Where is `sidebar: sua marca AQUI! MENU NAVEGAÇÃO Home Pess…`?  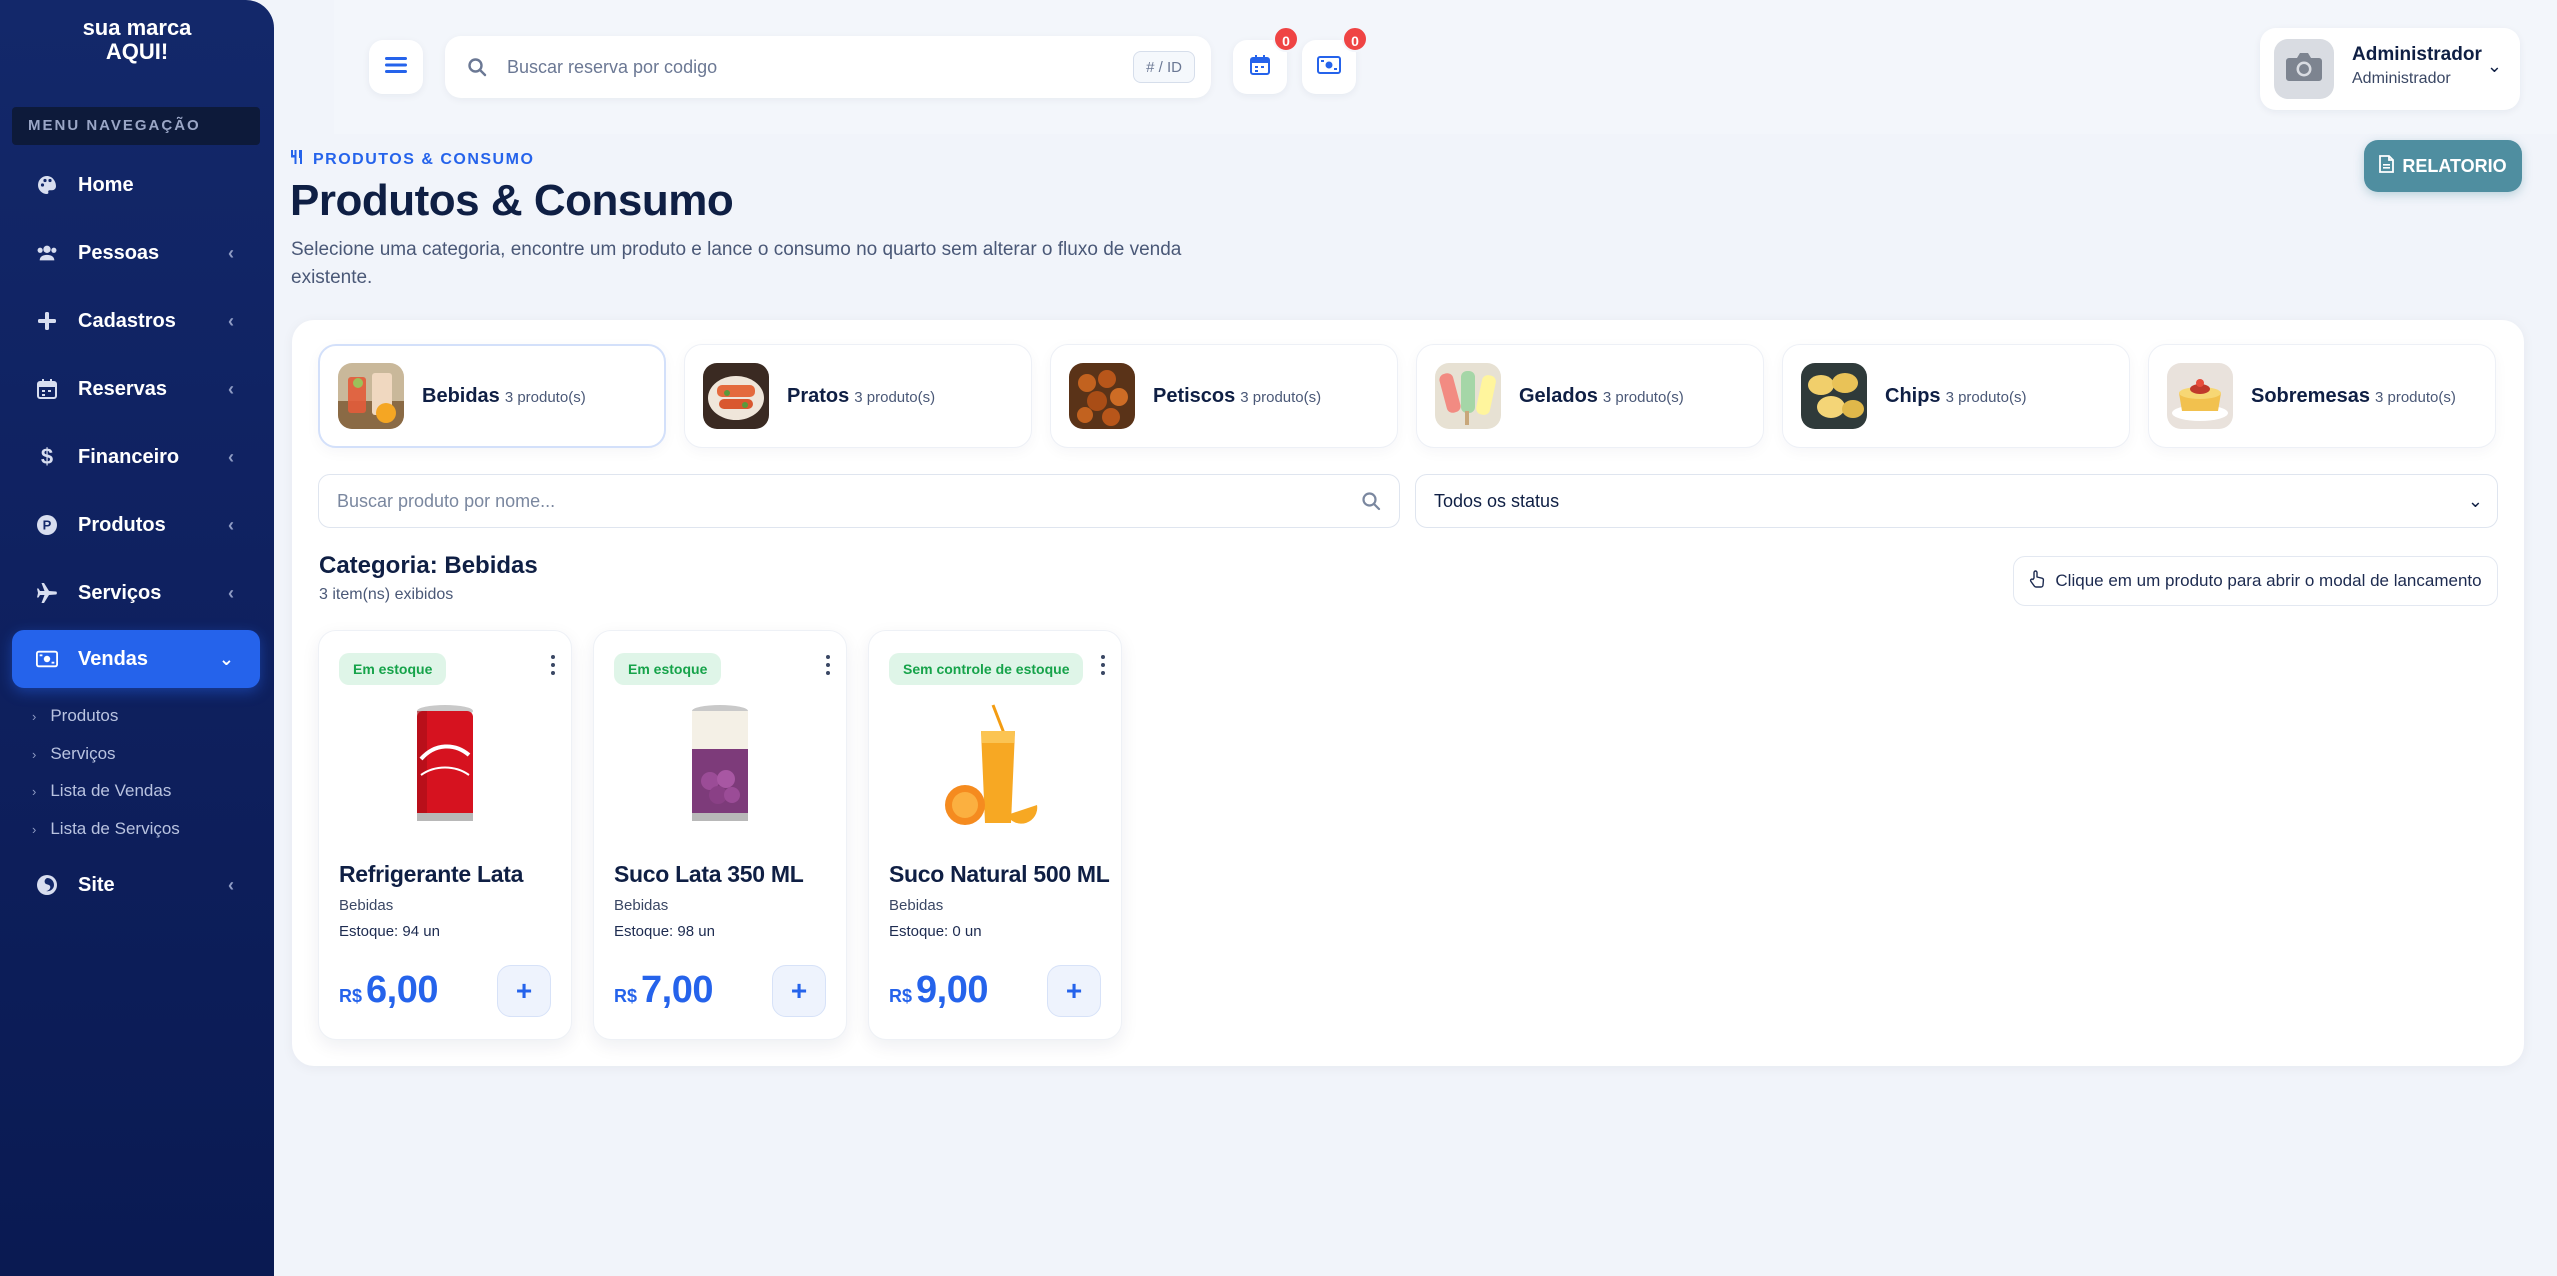 sidebar: sua marca AQUI! MENU NAVEGAÇÃO Home Pess… is located at coordinates (137, 638).